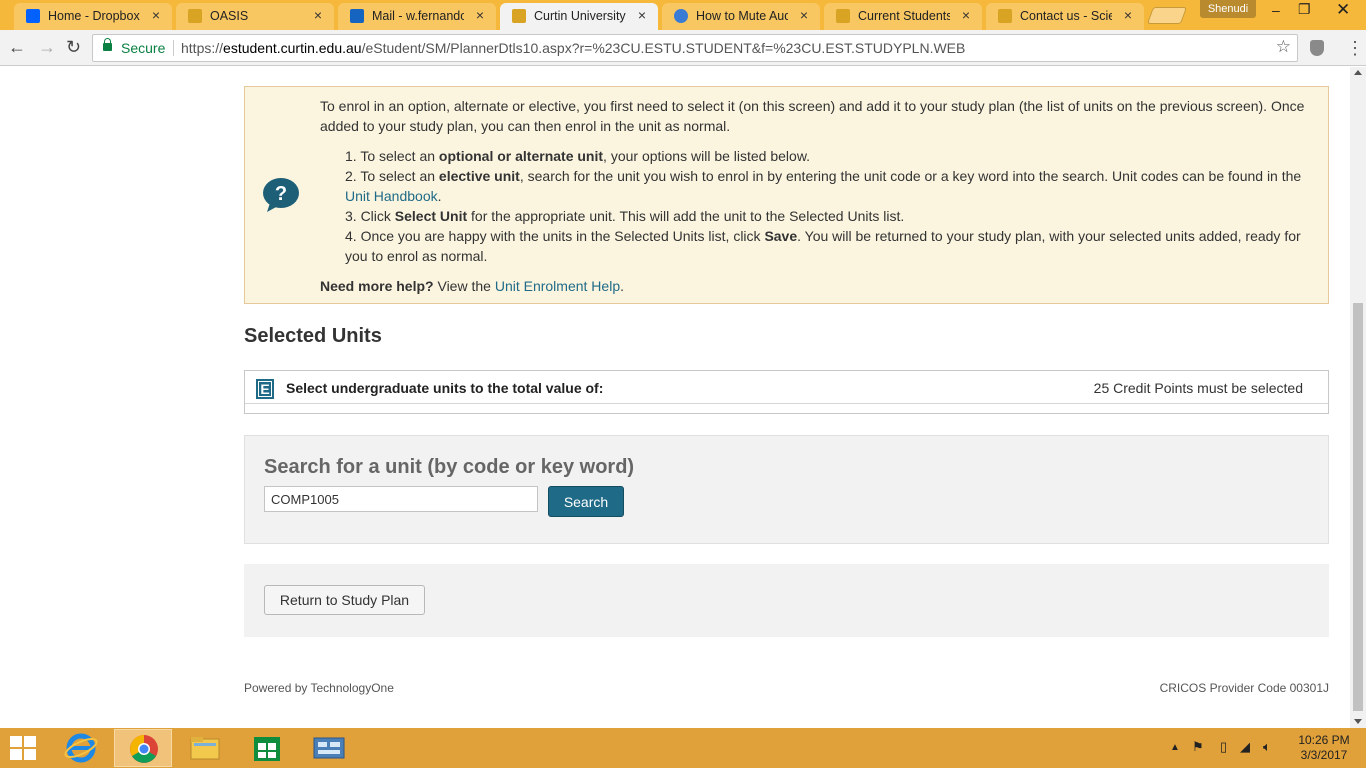 The width and height of the screenshot is (1366, 773). I want to click on minimize-icon: –, so click(1276, 10).